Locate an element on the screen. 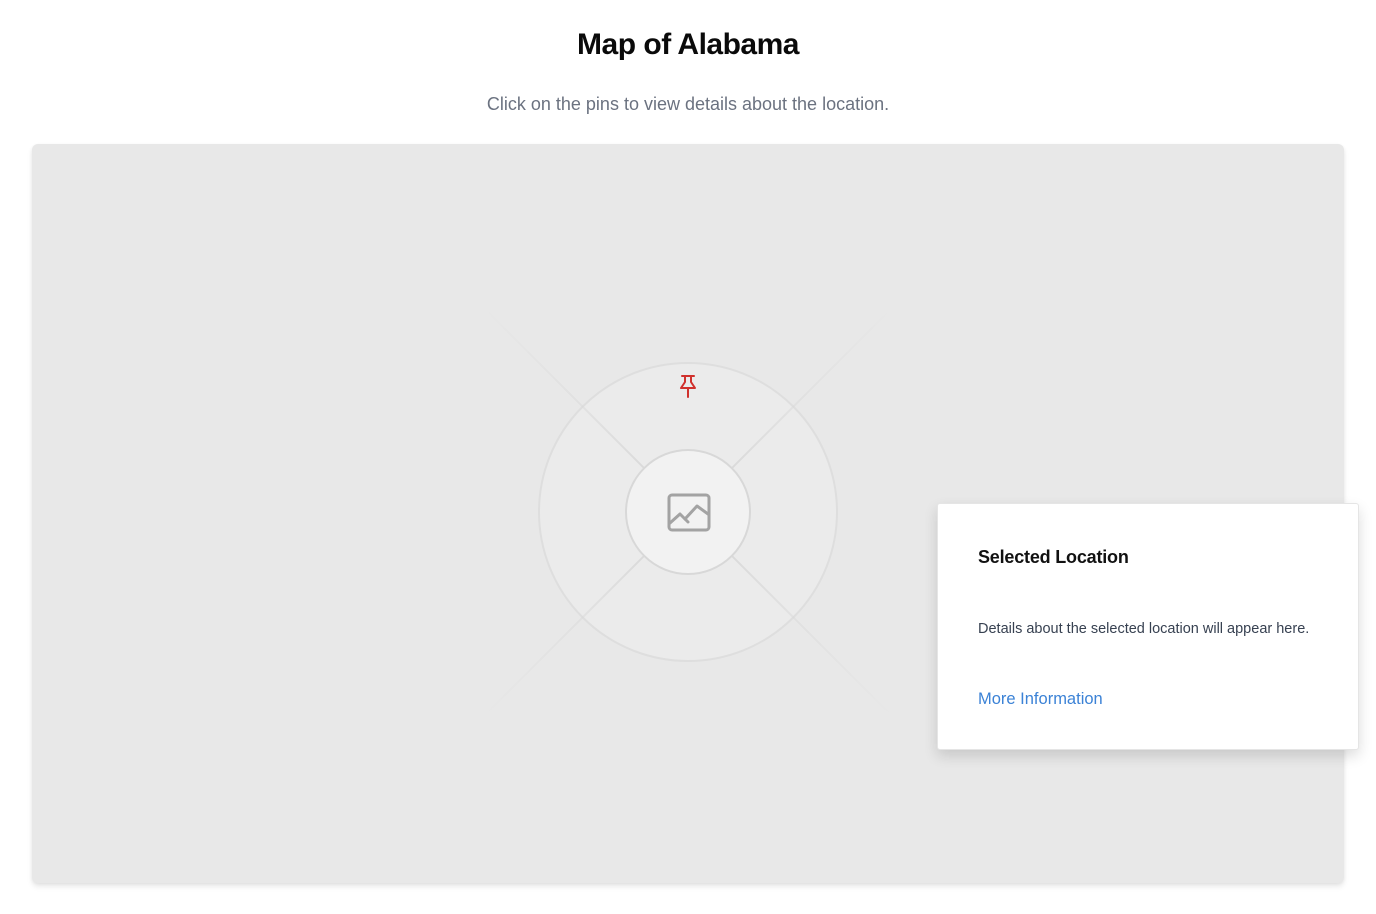 The height and width of the screenshot is (914, 1376). card-title: Selected Location is located at coordinates (1053, 557).